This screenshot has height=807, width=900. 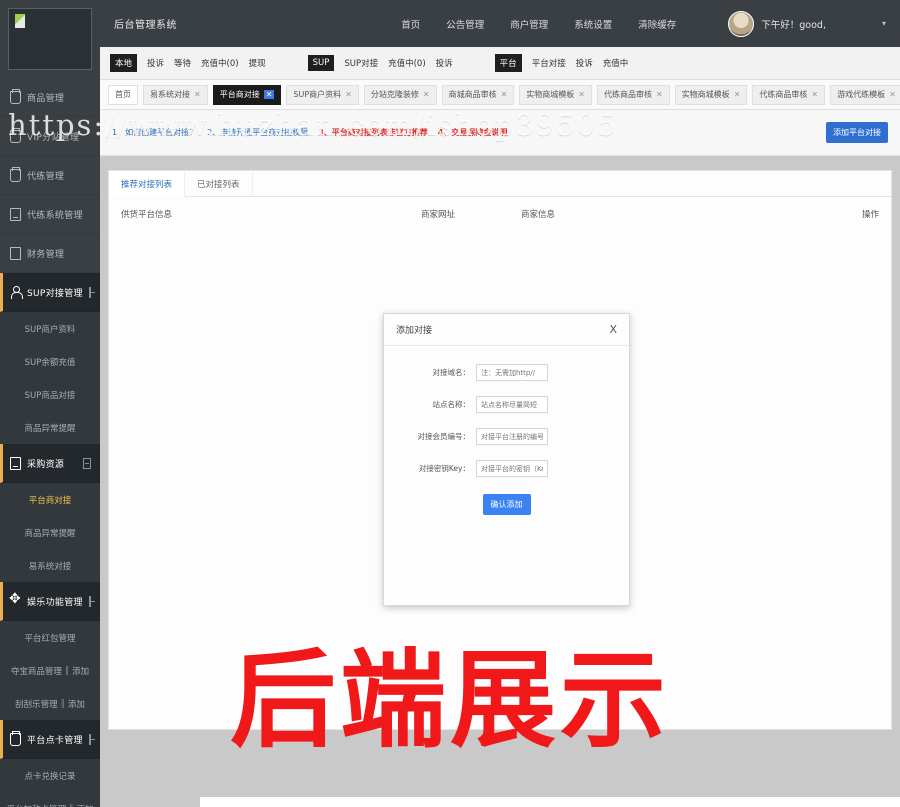 I want to click on nav-clear-cache: 清除缓存, so click(x=657, y=24).